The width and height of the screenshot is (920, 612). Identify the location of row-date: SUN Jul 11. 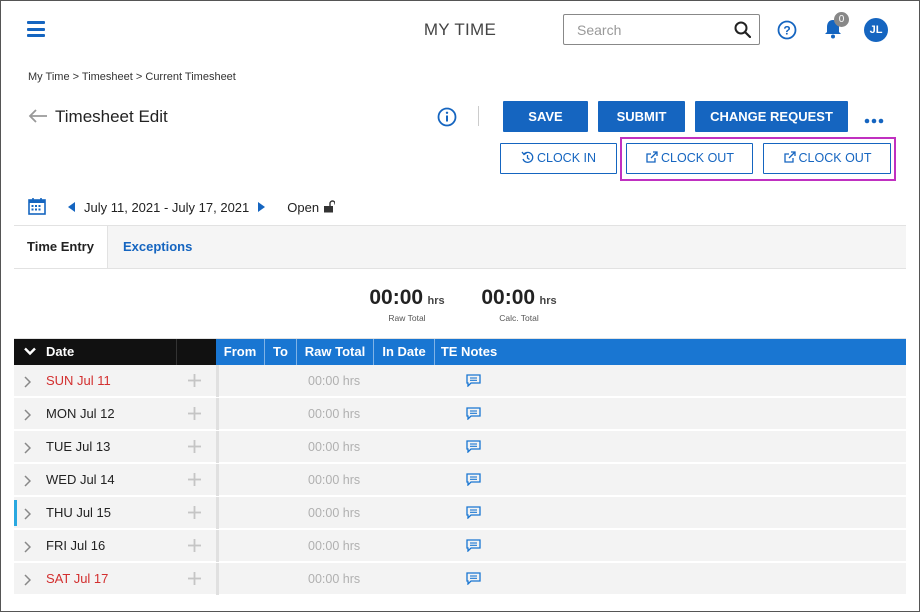
(78, 380).